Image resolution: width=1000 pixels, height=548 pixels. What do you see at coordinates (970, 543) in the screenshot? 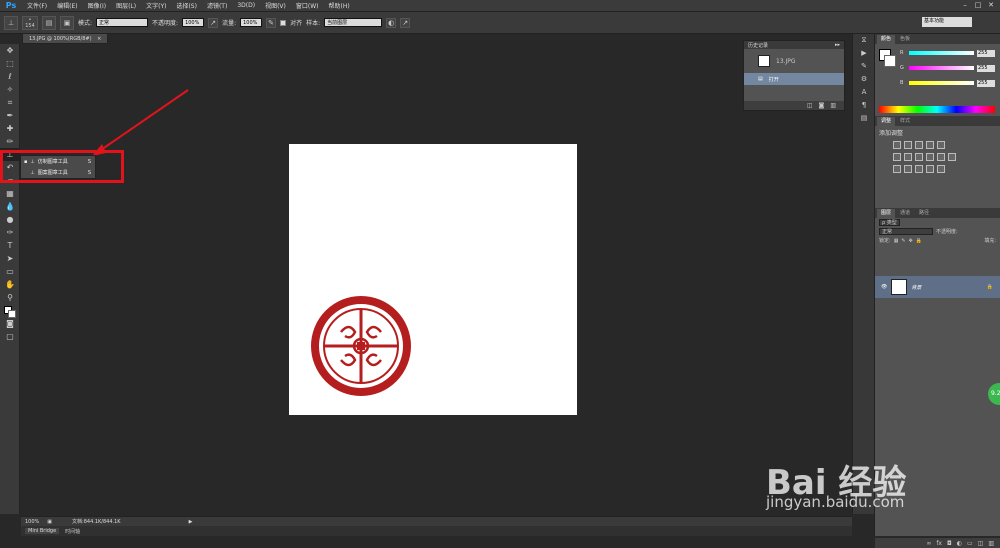
I see `new-group-icon: ▭` at bounding box center [970, 543].